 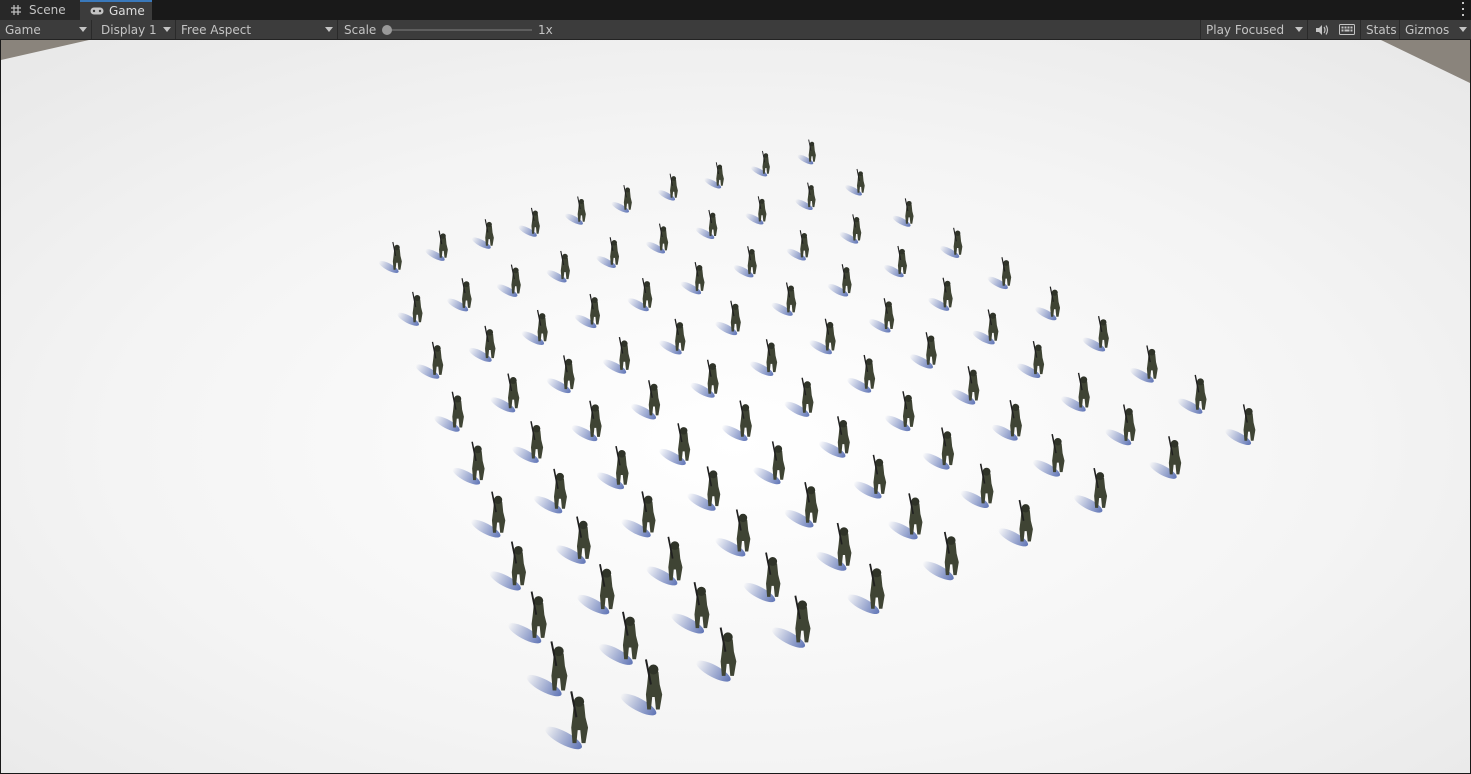 I want to click on mute-audio-button, so click(x=1322, y=29).